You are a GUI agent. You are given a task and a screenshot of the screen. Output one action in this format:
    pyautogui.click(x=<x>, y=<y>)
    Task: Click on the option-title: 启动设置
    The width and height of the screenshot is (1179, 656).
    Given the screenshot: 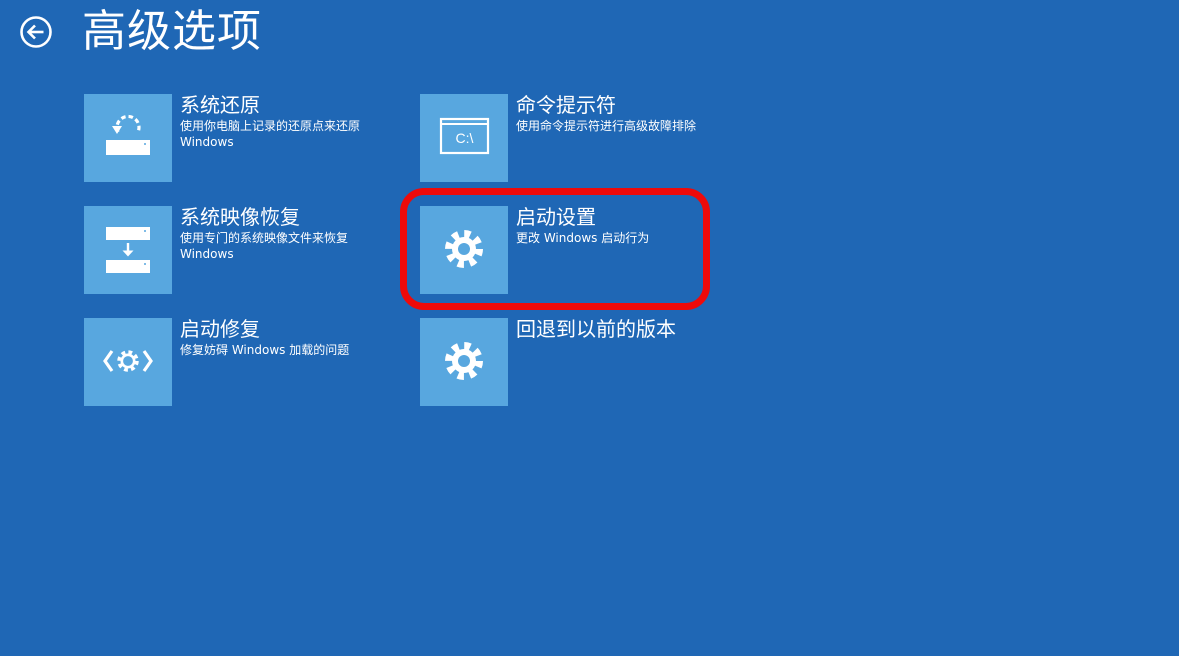 What is the action you would take?
    pyautogui.click(x=556, y=217)
    